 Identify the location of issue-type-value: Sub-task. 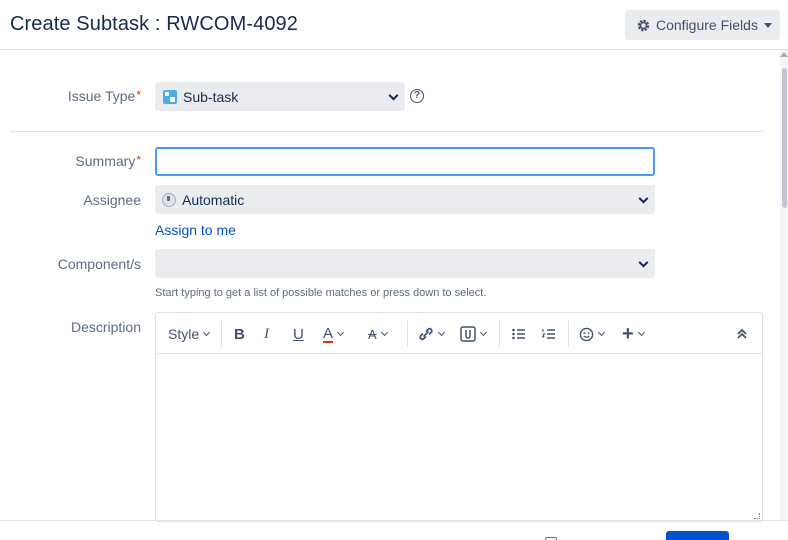
(211, 96).